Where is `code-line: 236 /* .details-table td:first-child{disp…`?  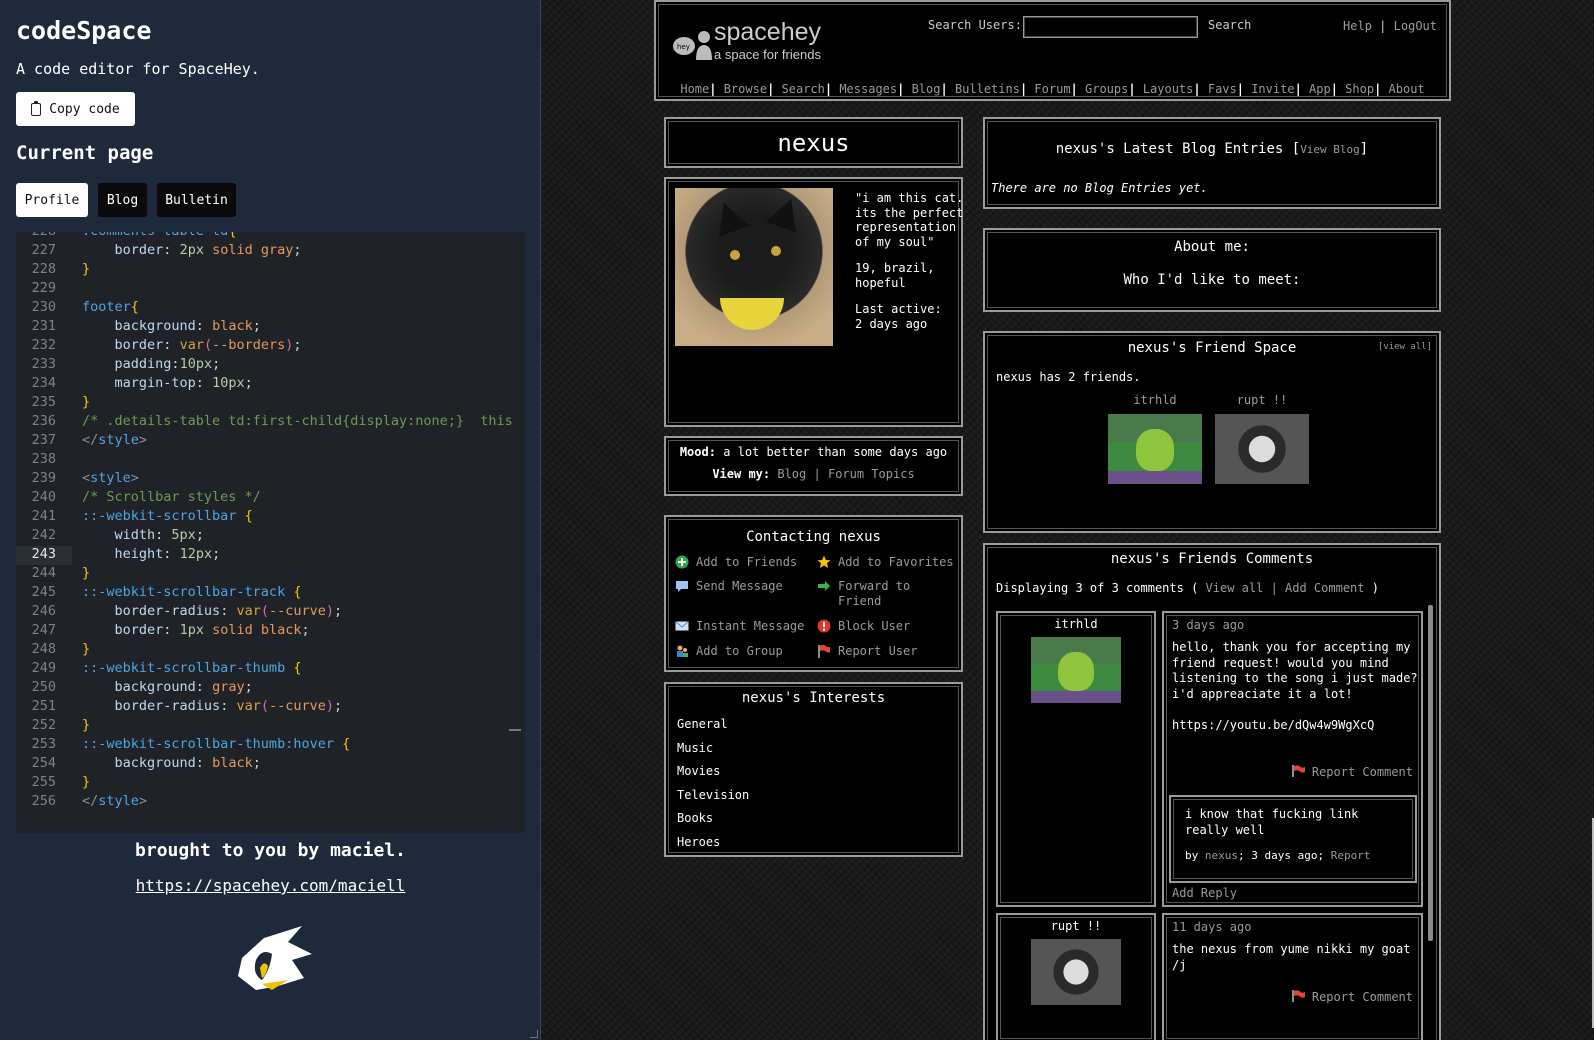 code-line: 236 /* .details-table td:first-child{disp… is located at coordinates (270, 422).